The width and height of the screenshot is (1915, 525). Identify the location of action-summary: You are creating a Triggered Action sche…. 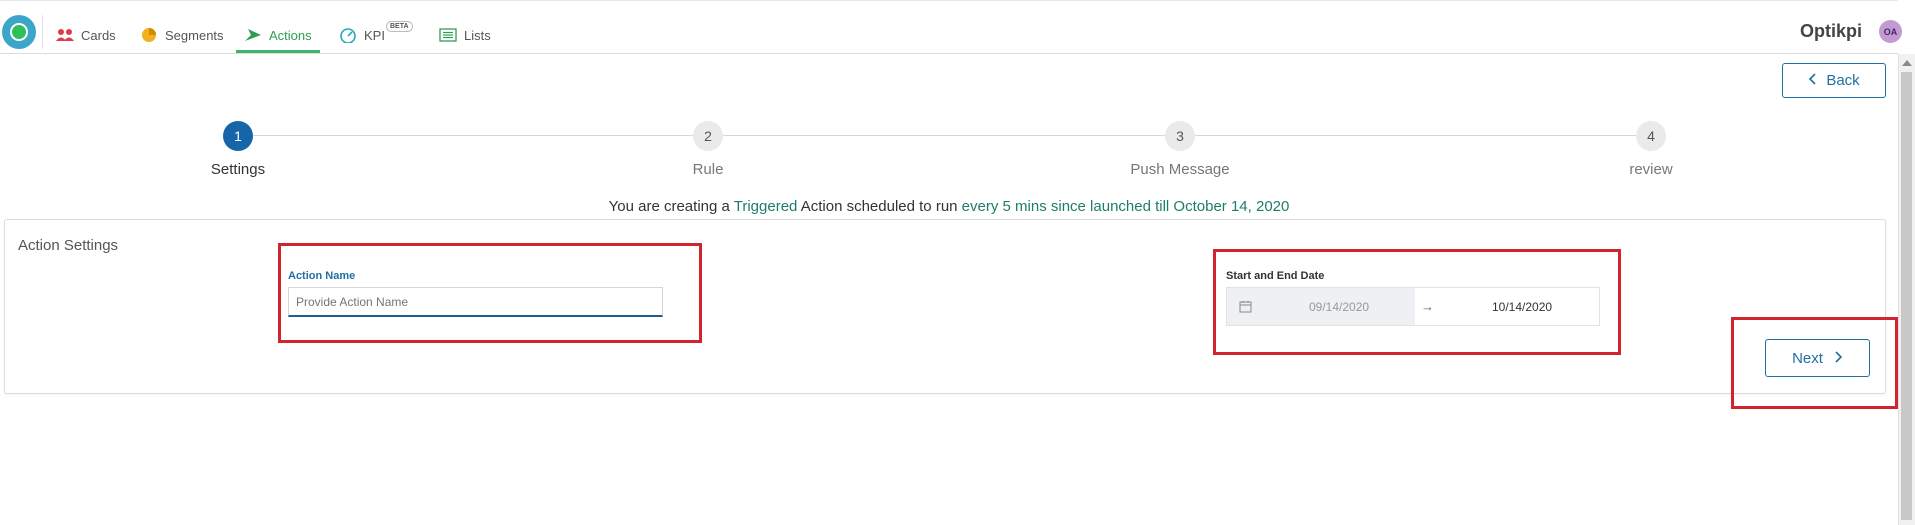
(949, 206).